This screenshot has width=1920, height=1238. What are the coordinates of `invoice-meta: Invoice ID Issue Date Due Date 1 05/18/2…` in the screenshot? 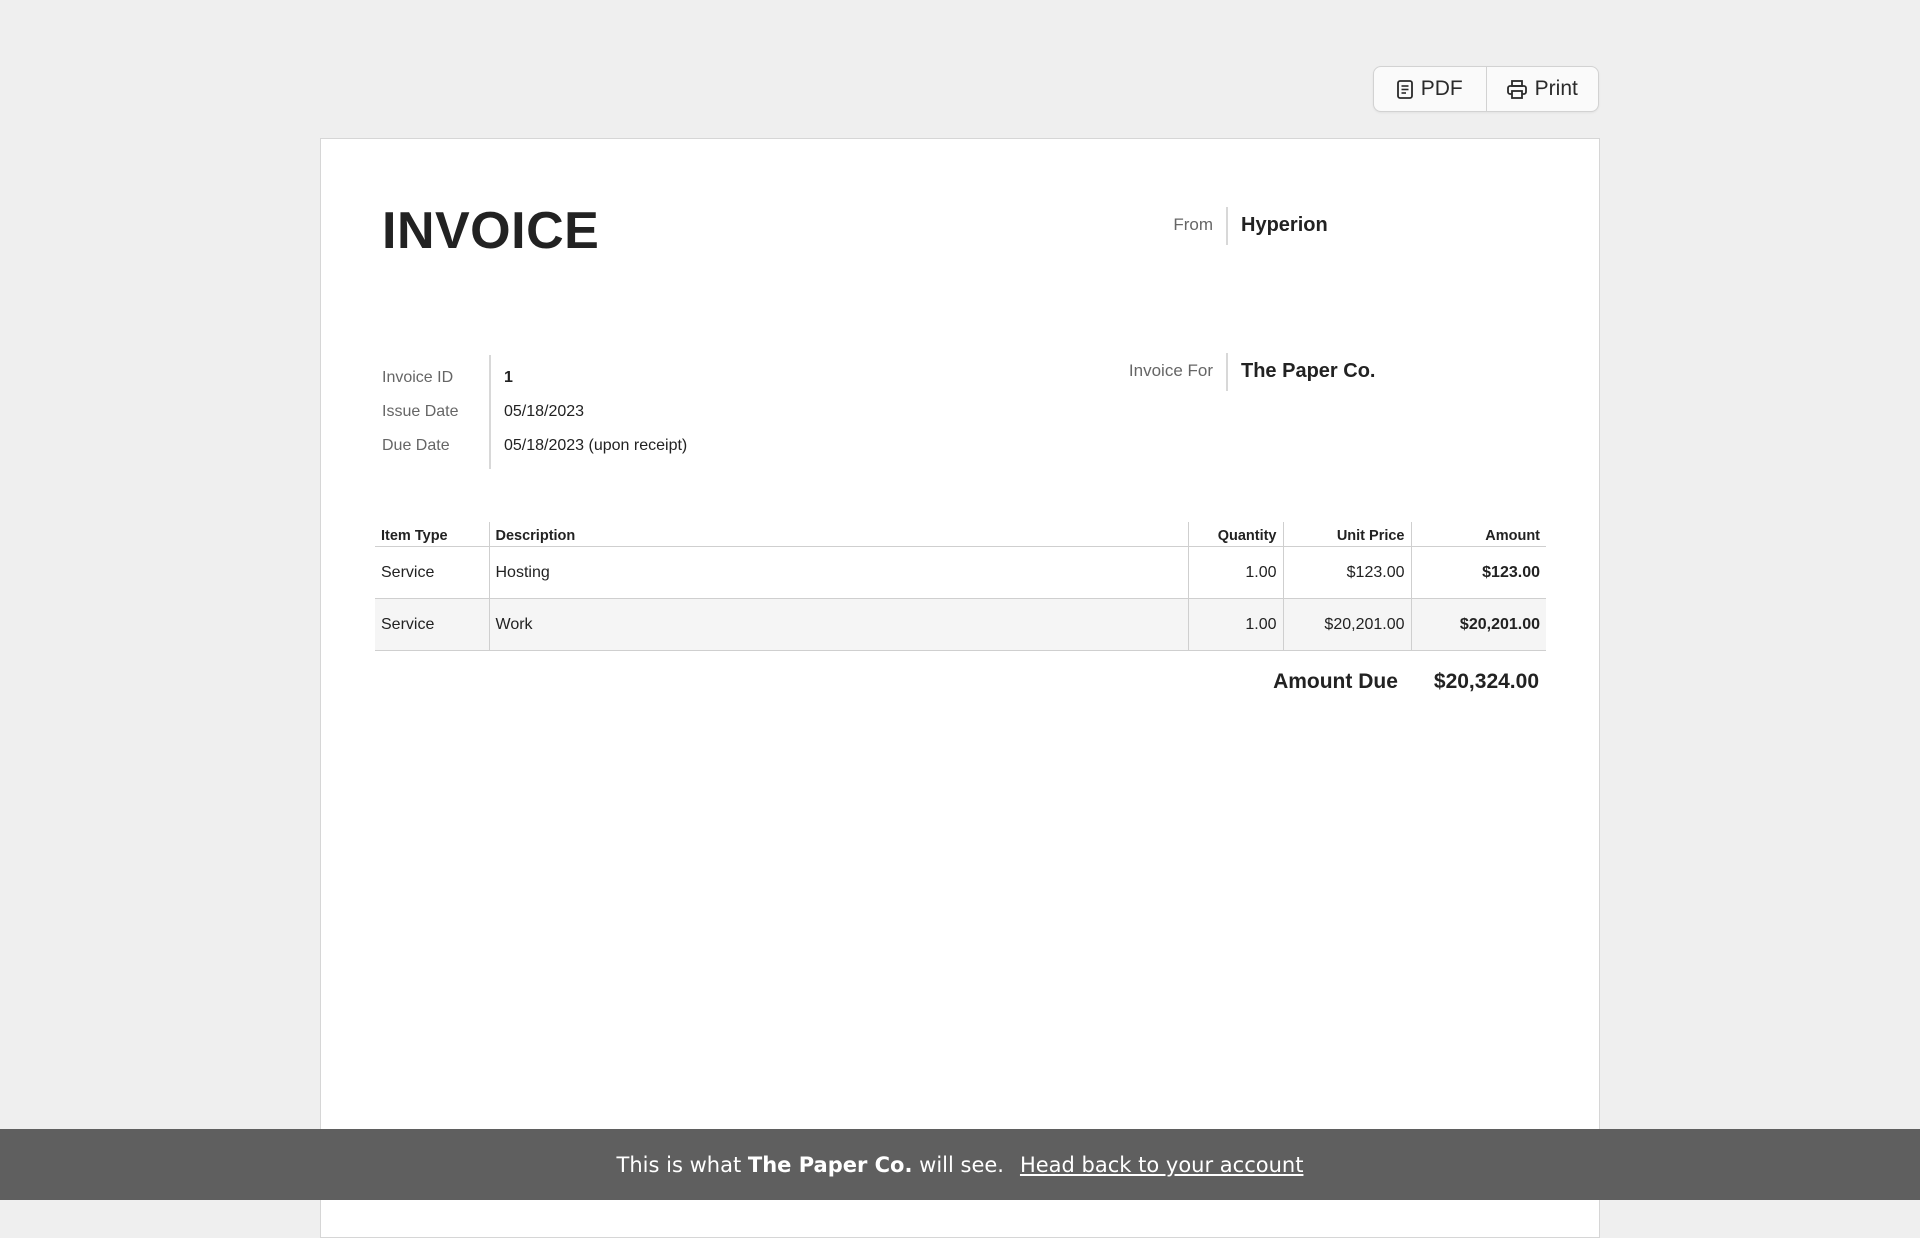 It's located at (534, 412).